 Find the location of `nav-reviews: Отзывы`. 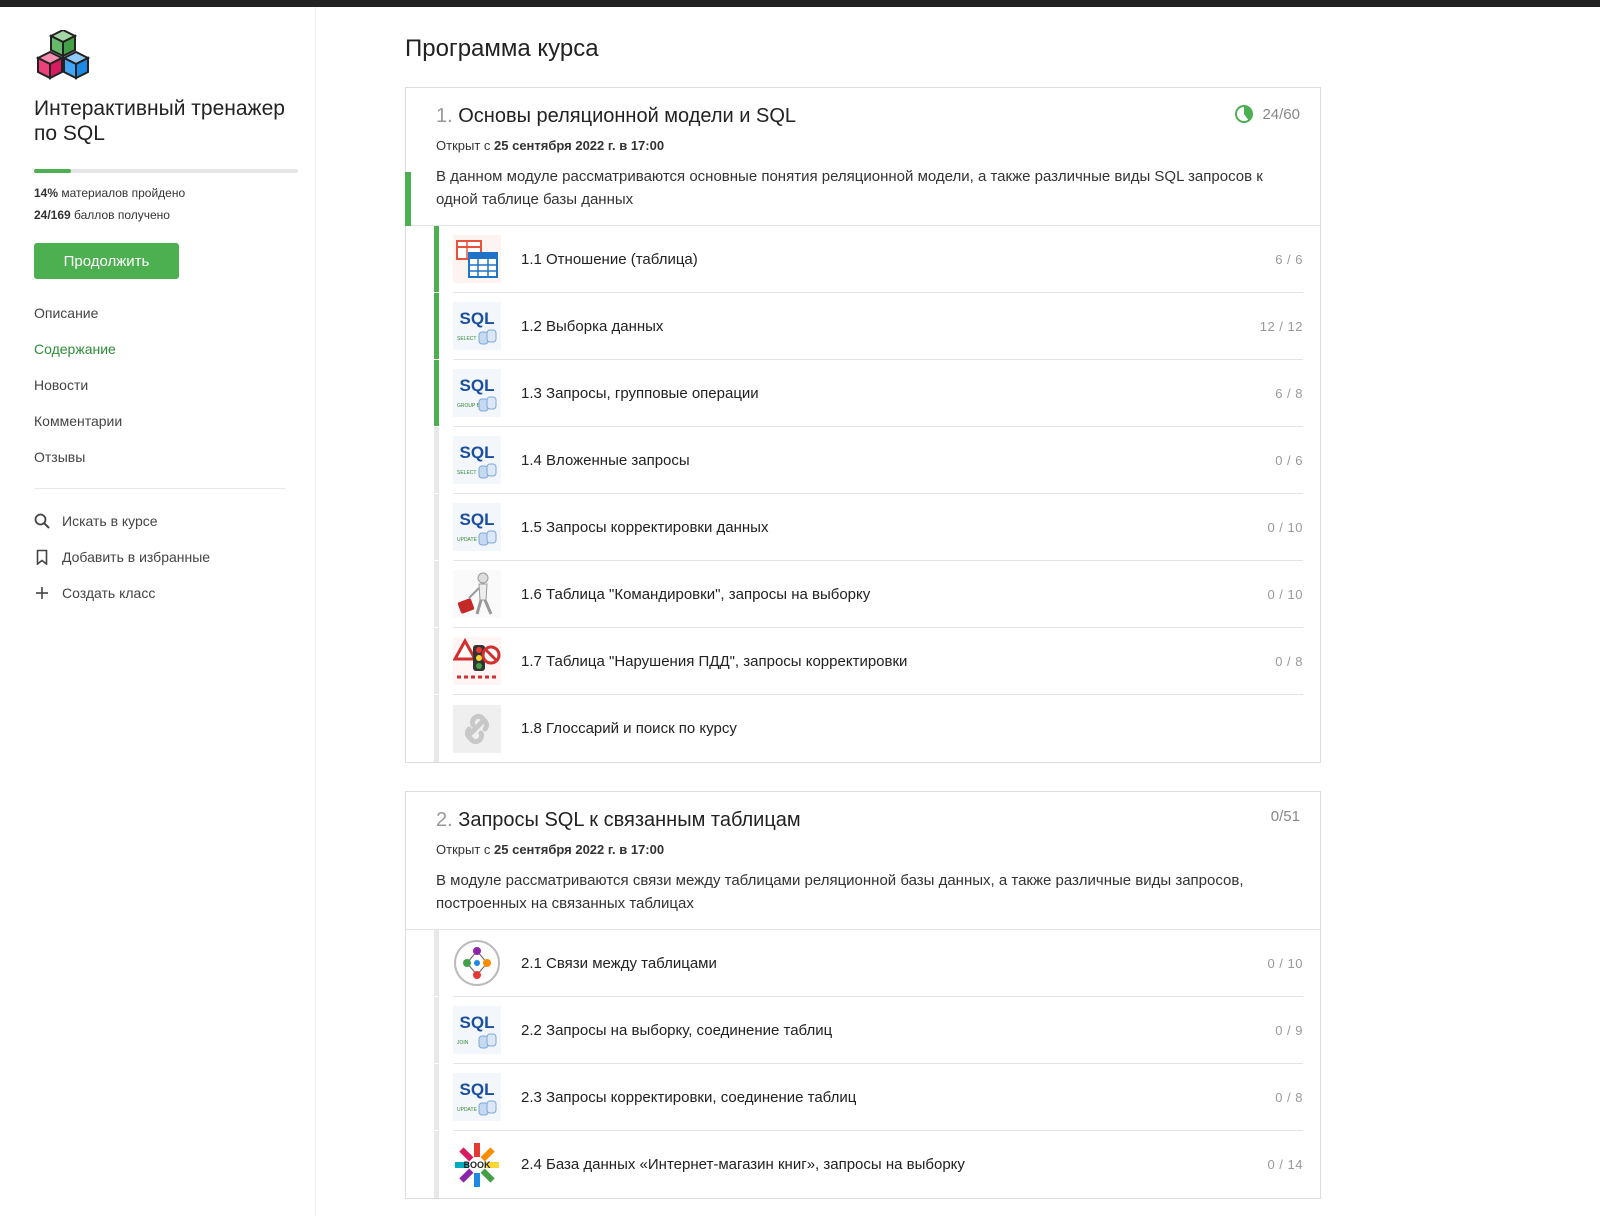

nav-reviews: Отзывы is located at coordinates (78, 457).